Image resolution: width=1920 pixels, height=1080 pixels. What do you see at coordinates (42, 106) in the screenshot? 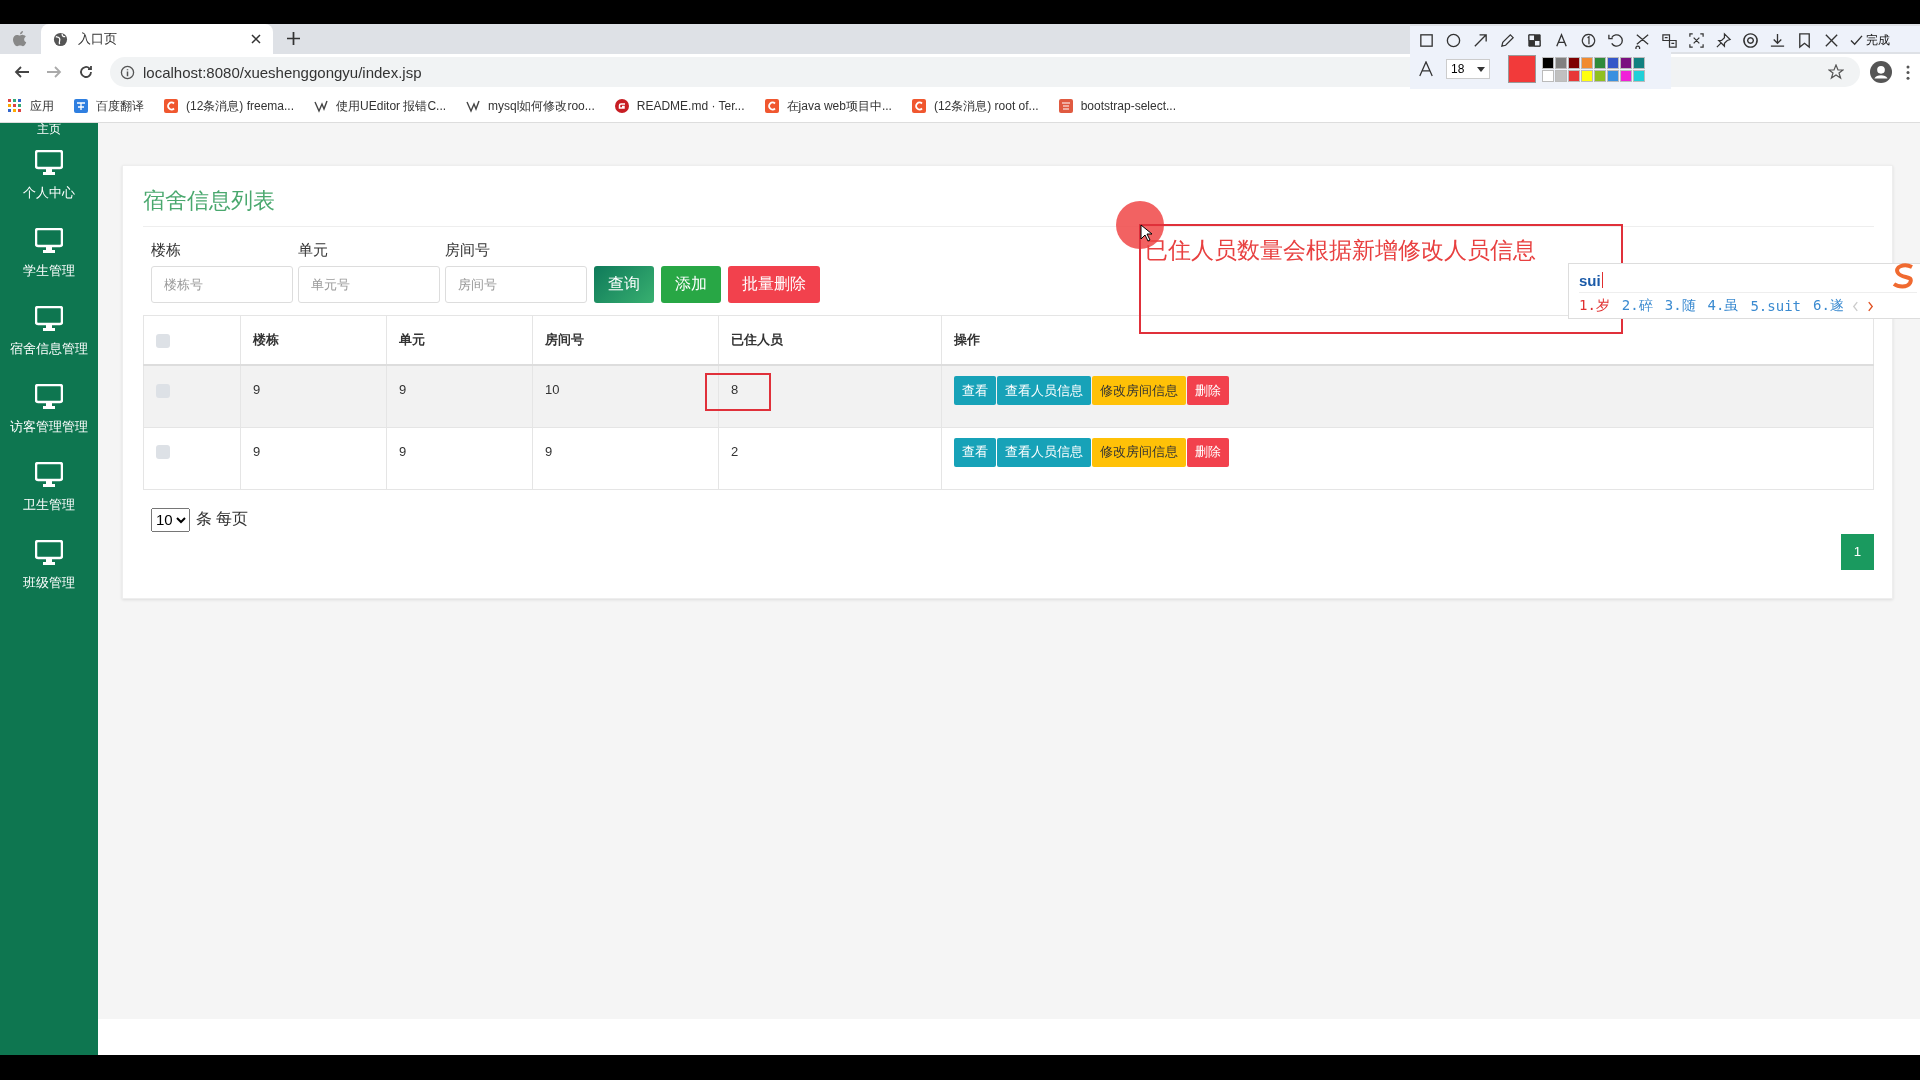
I see `bookmark-label: 应用` at bounding box center [42, 106].